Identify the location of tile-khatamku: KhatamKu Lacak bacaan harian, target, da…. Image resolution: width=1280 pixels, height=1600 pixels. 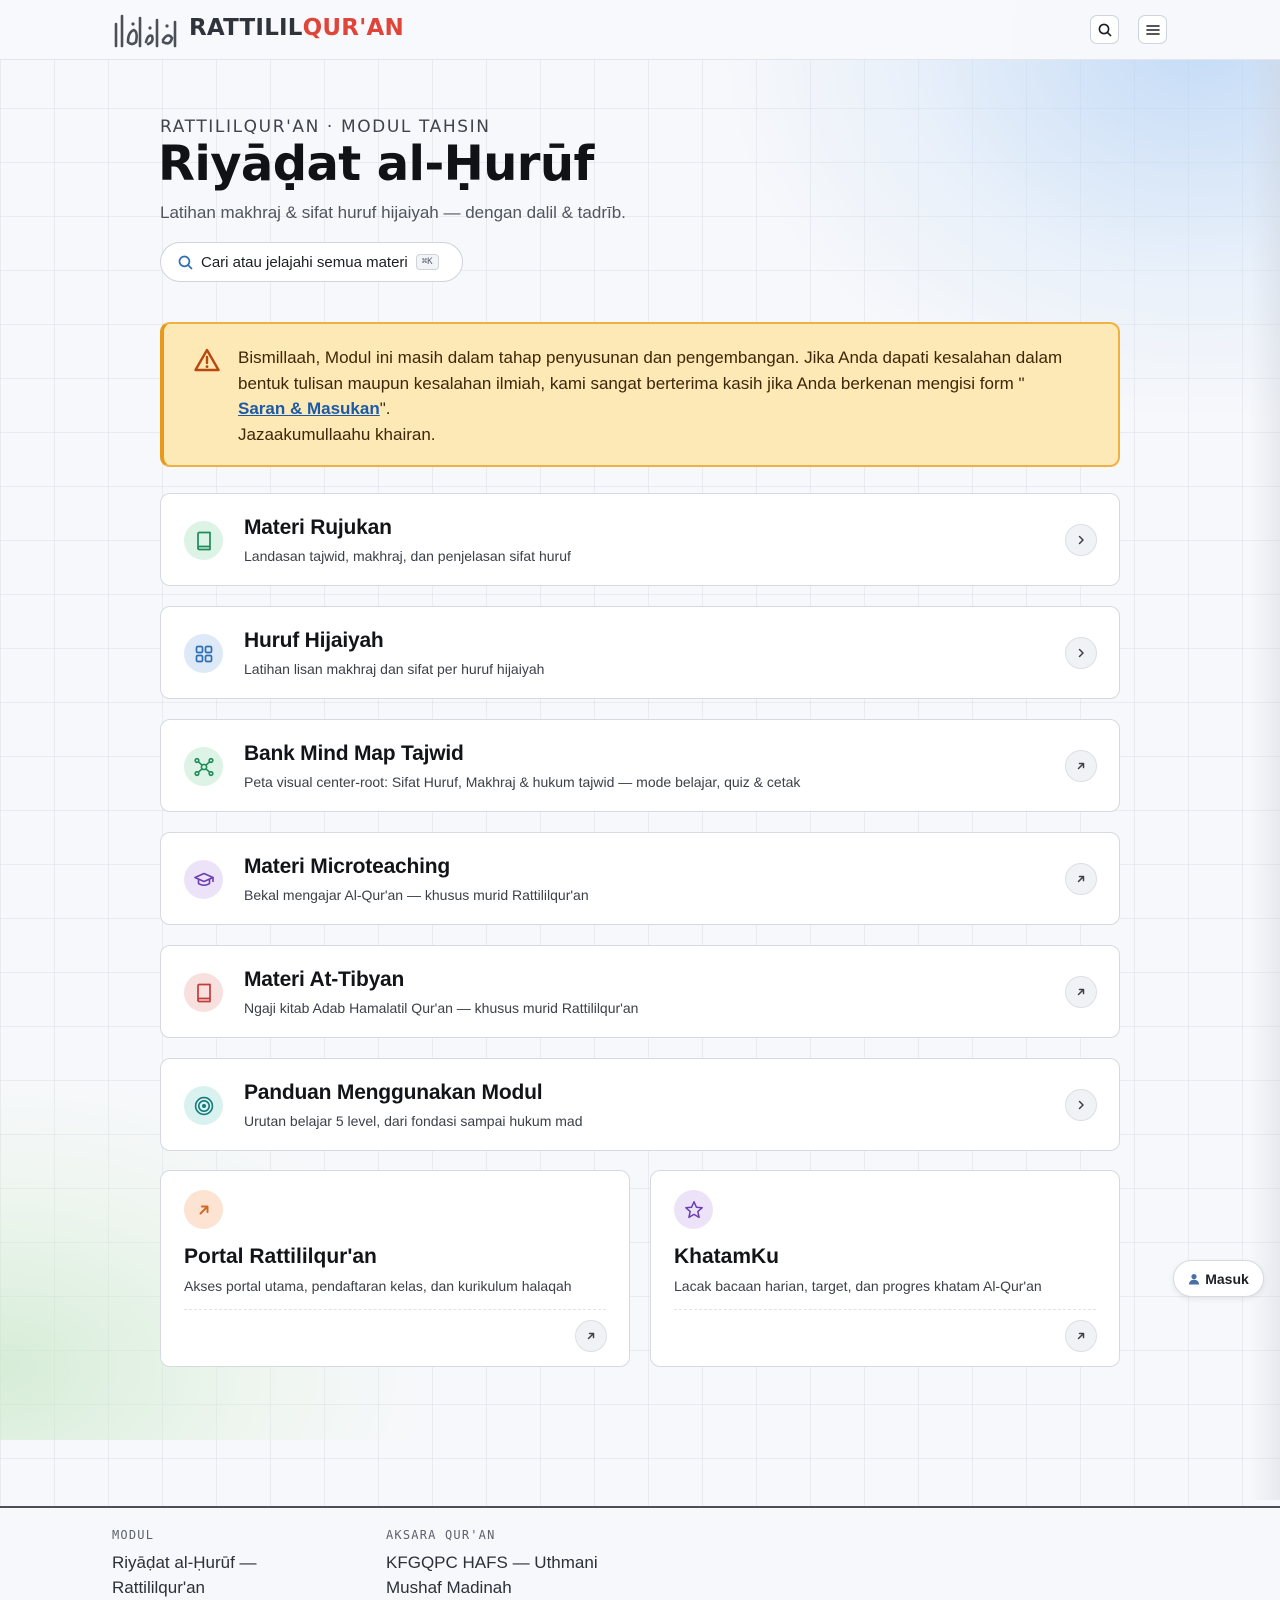
(885, 1268).